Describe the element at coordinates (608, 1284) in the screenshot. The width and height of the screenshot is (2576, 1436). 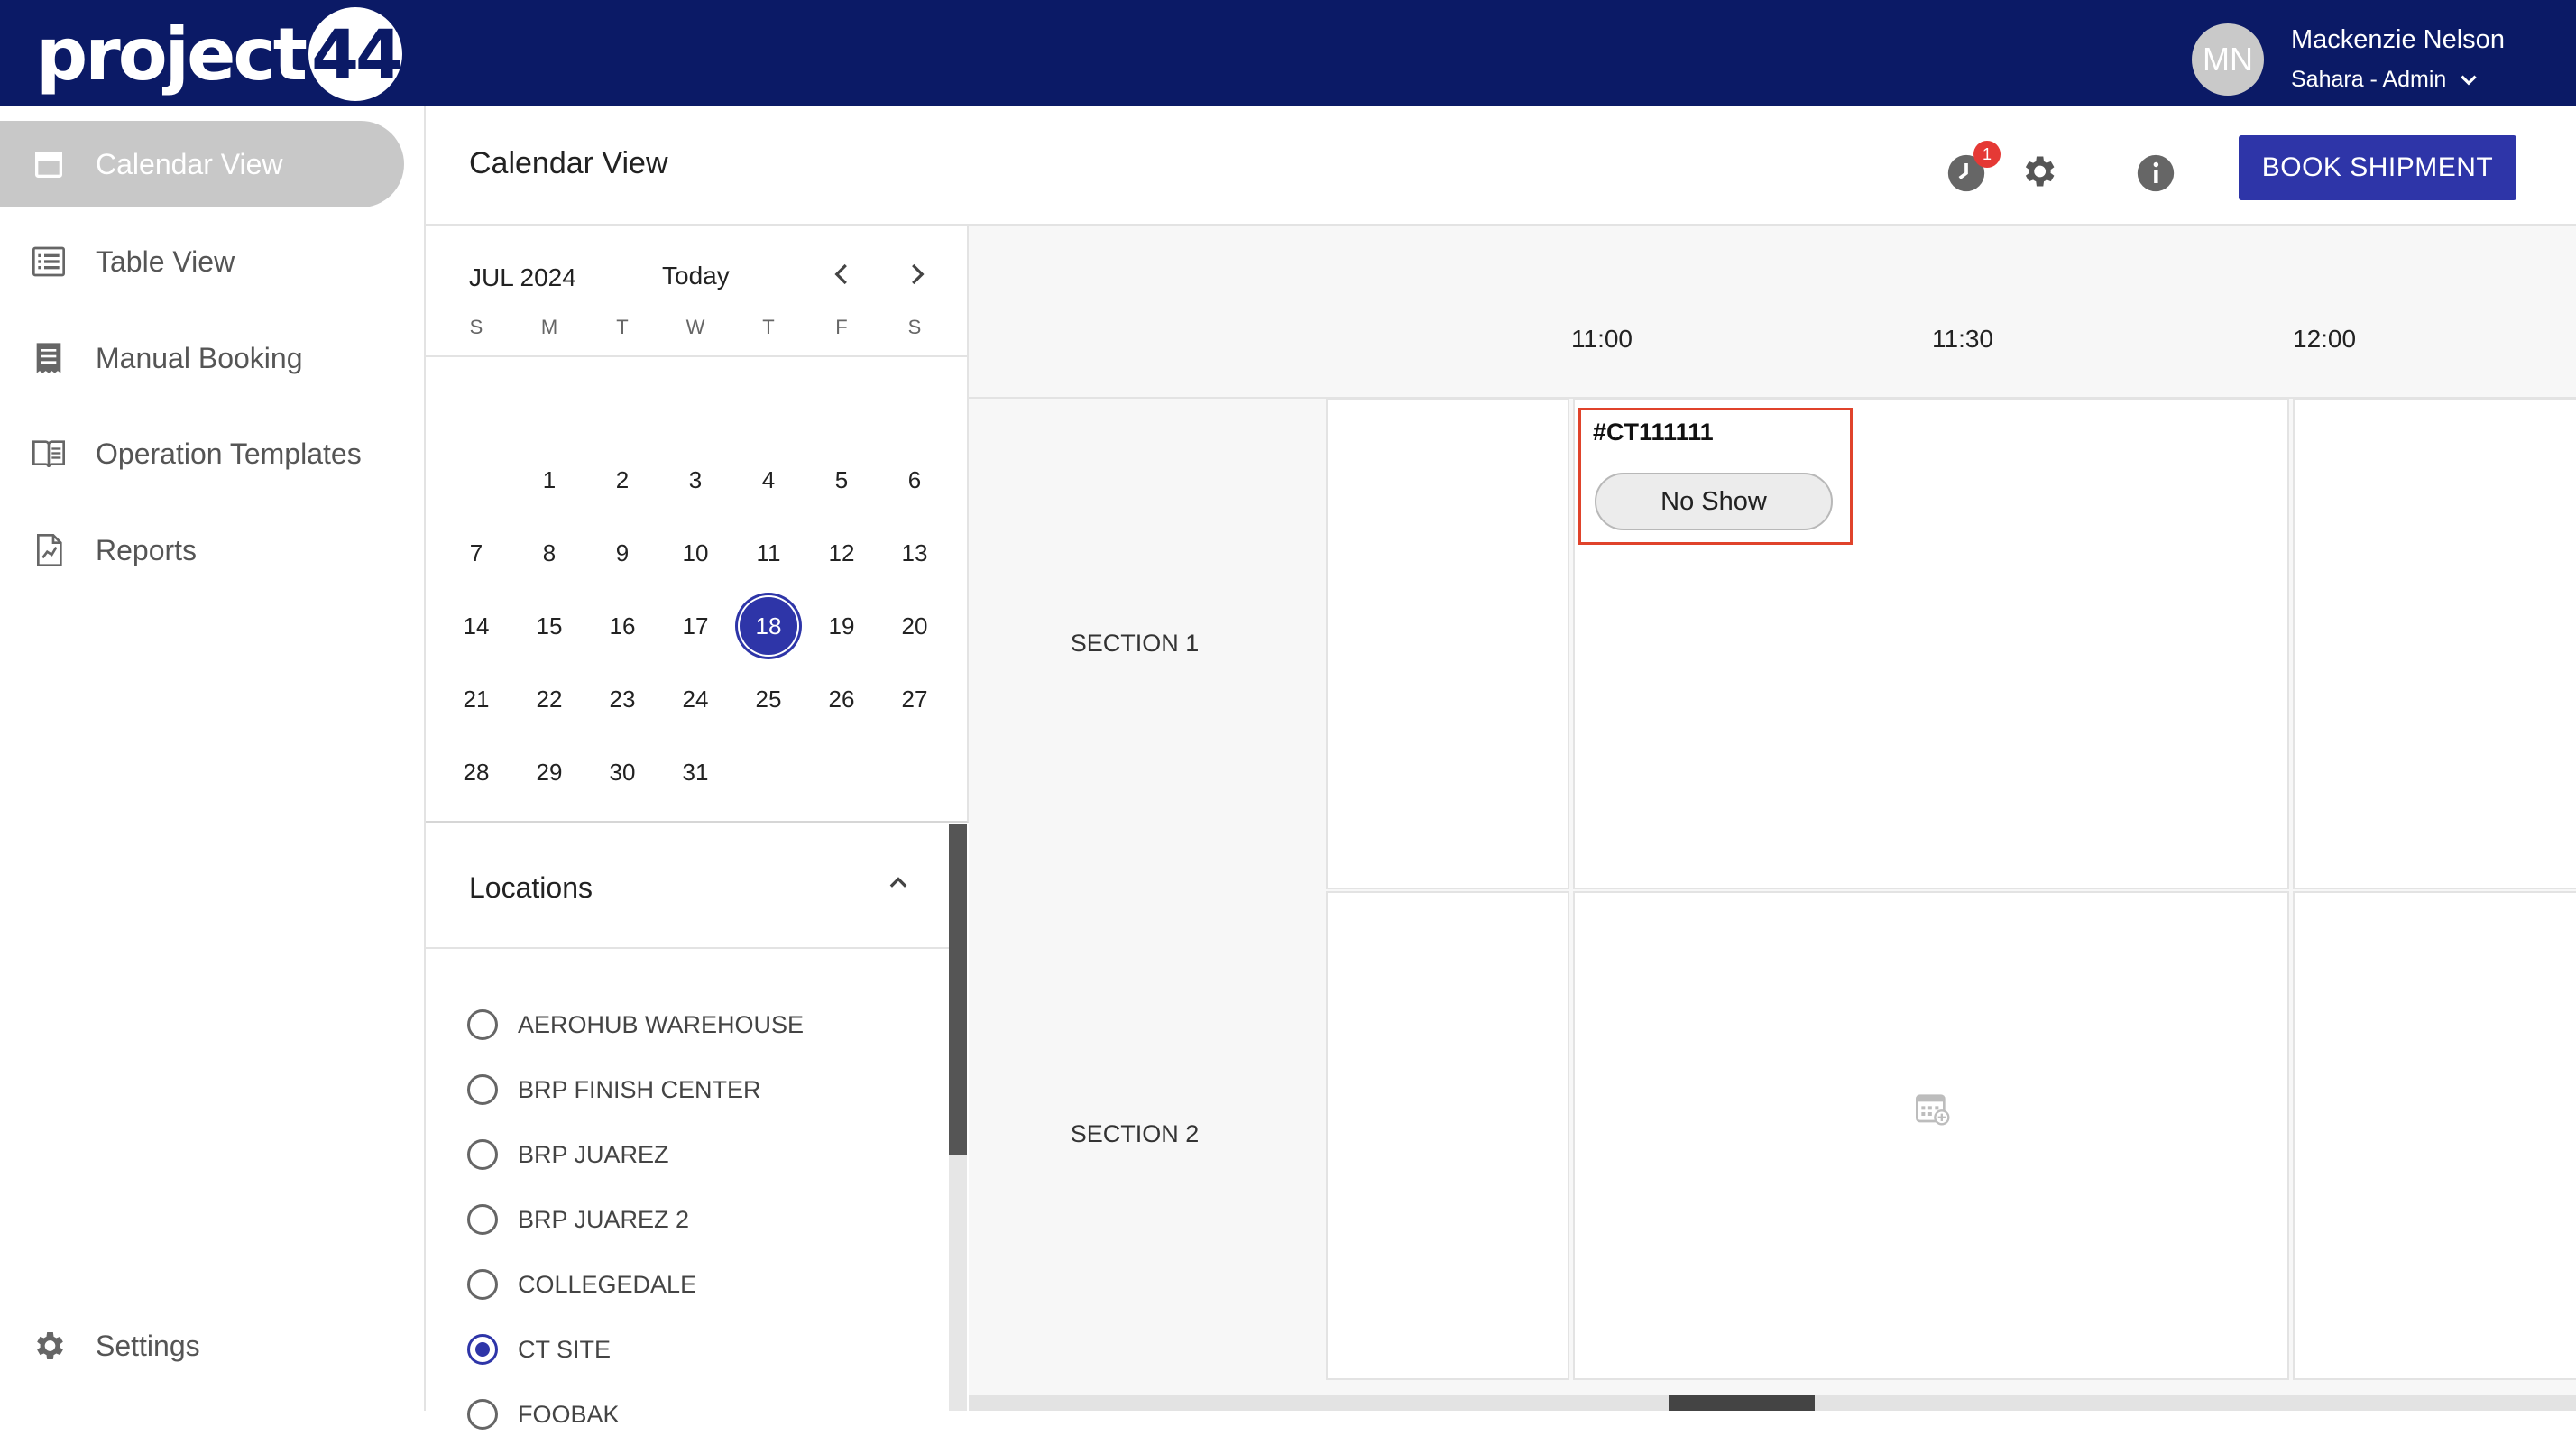
I see `location-label: COLLEGEDALE` at that location.